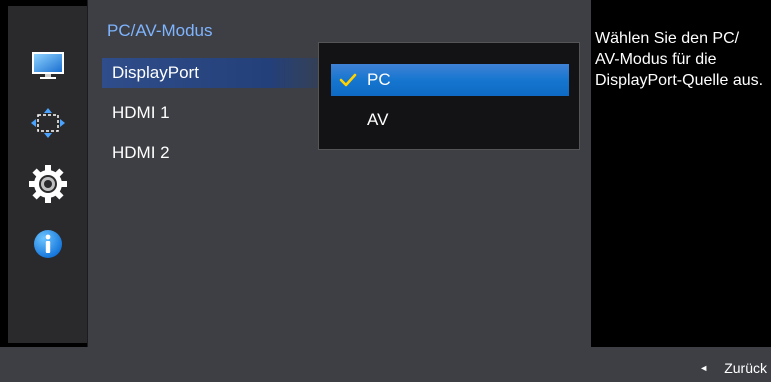 The width and height of the screenshot is (771, 382). What do you see at coordinates (704, 368) in the screenshot?
I see `back-arrow-icon: ◄` at bounding box center [704, 368].